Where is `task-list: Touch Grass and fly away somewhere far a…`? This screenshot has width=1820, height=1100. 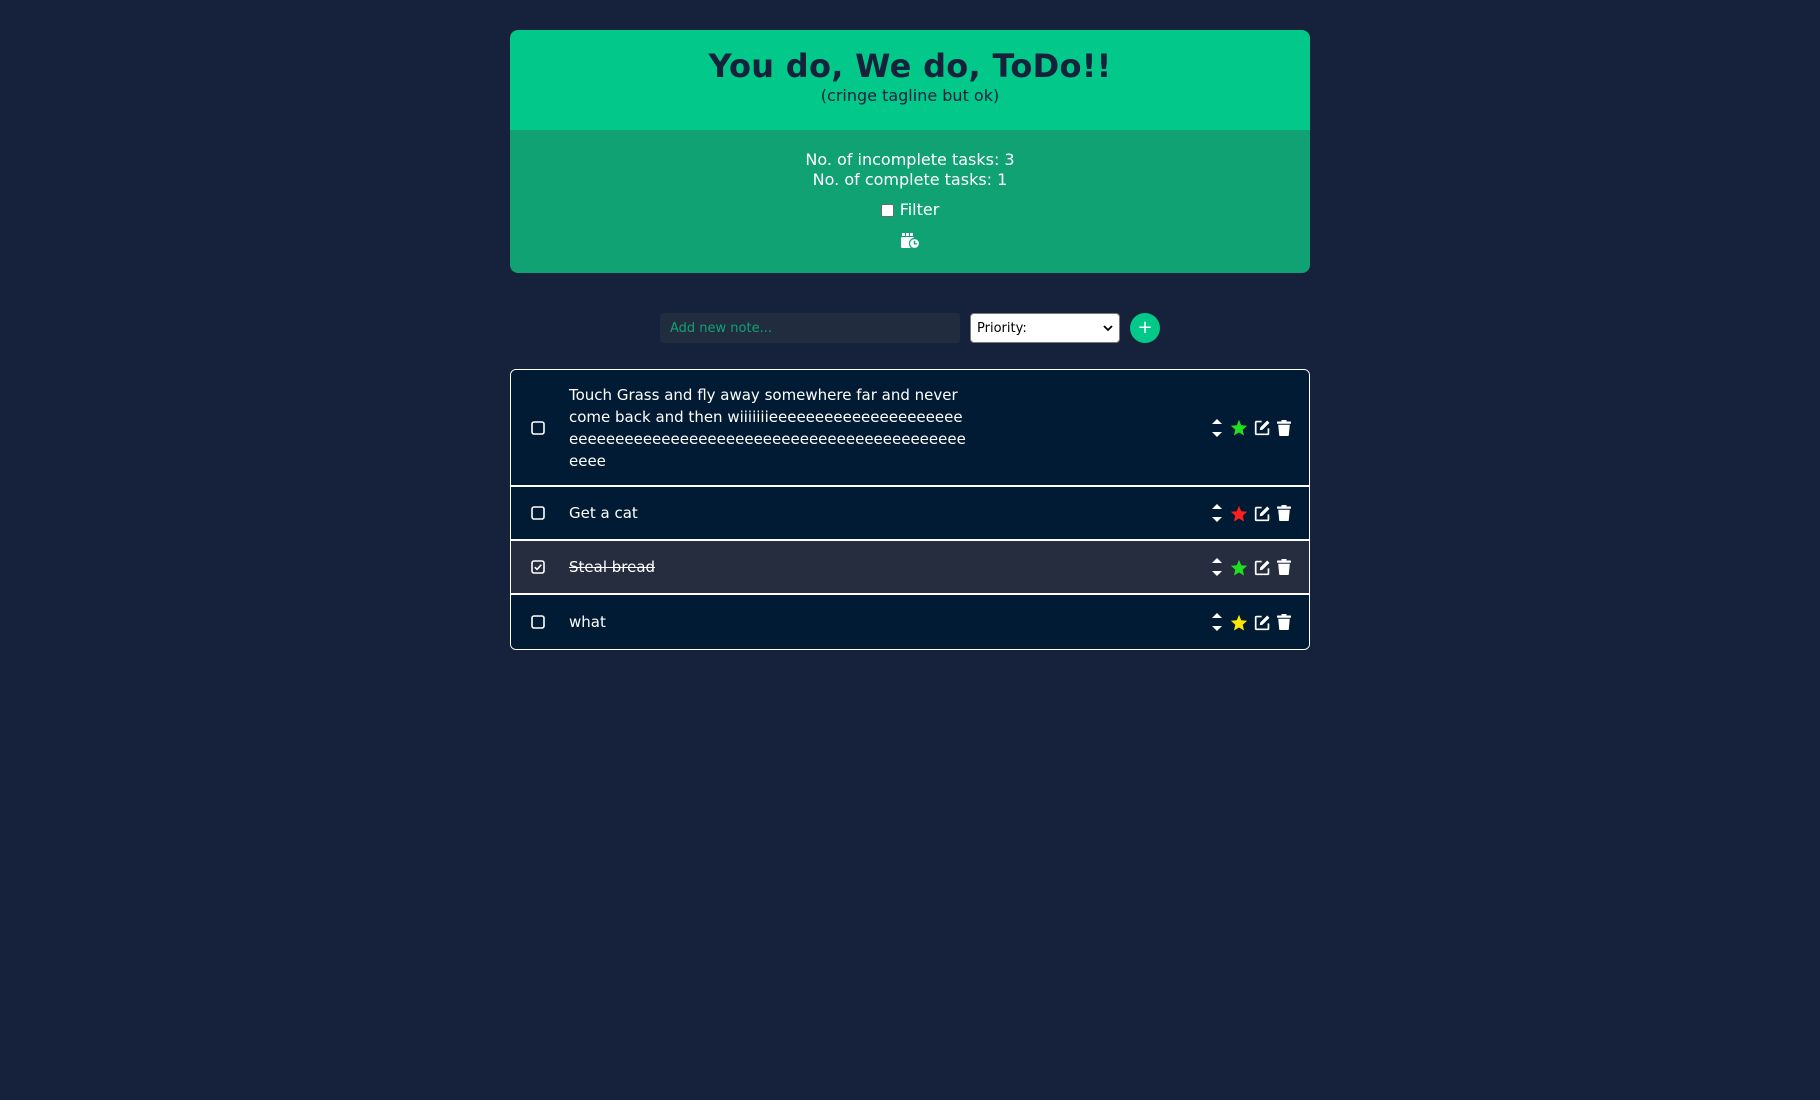 task-list: Touch Grass and fly away somewhere far a… is located at coordinates (910, 509).